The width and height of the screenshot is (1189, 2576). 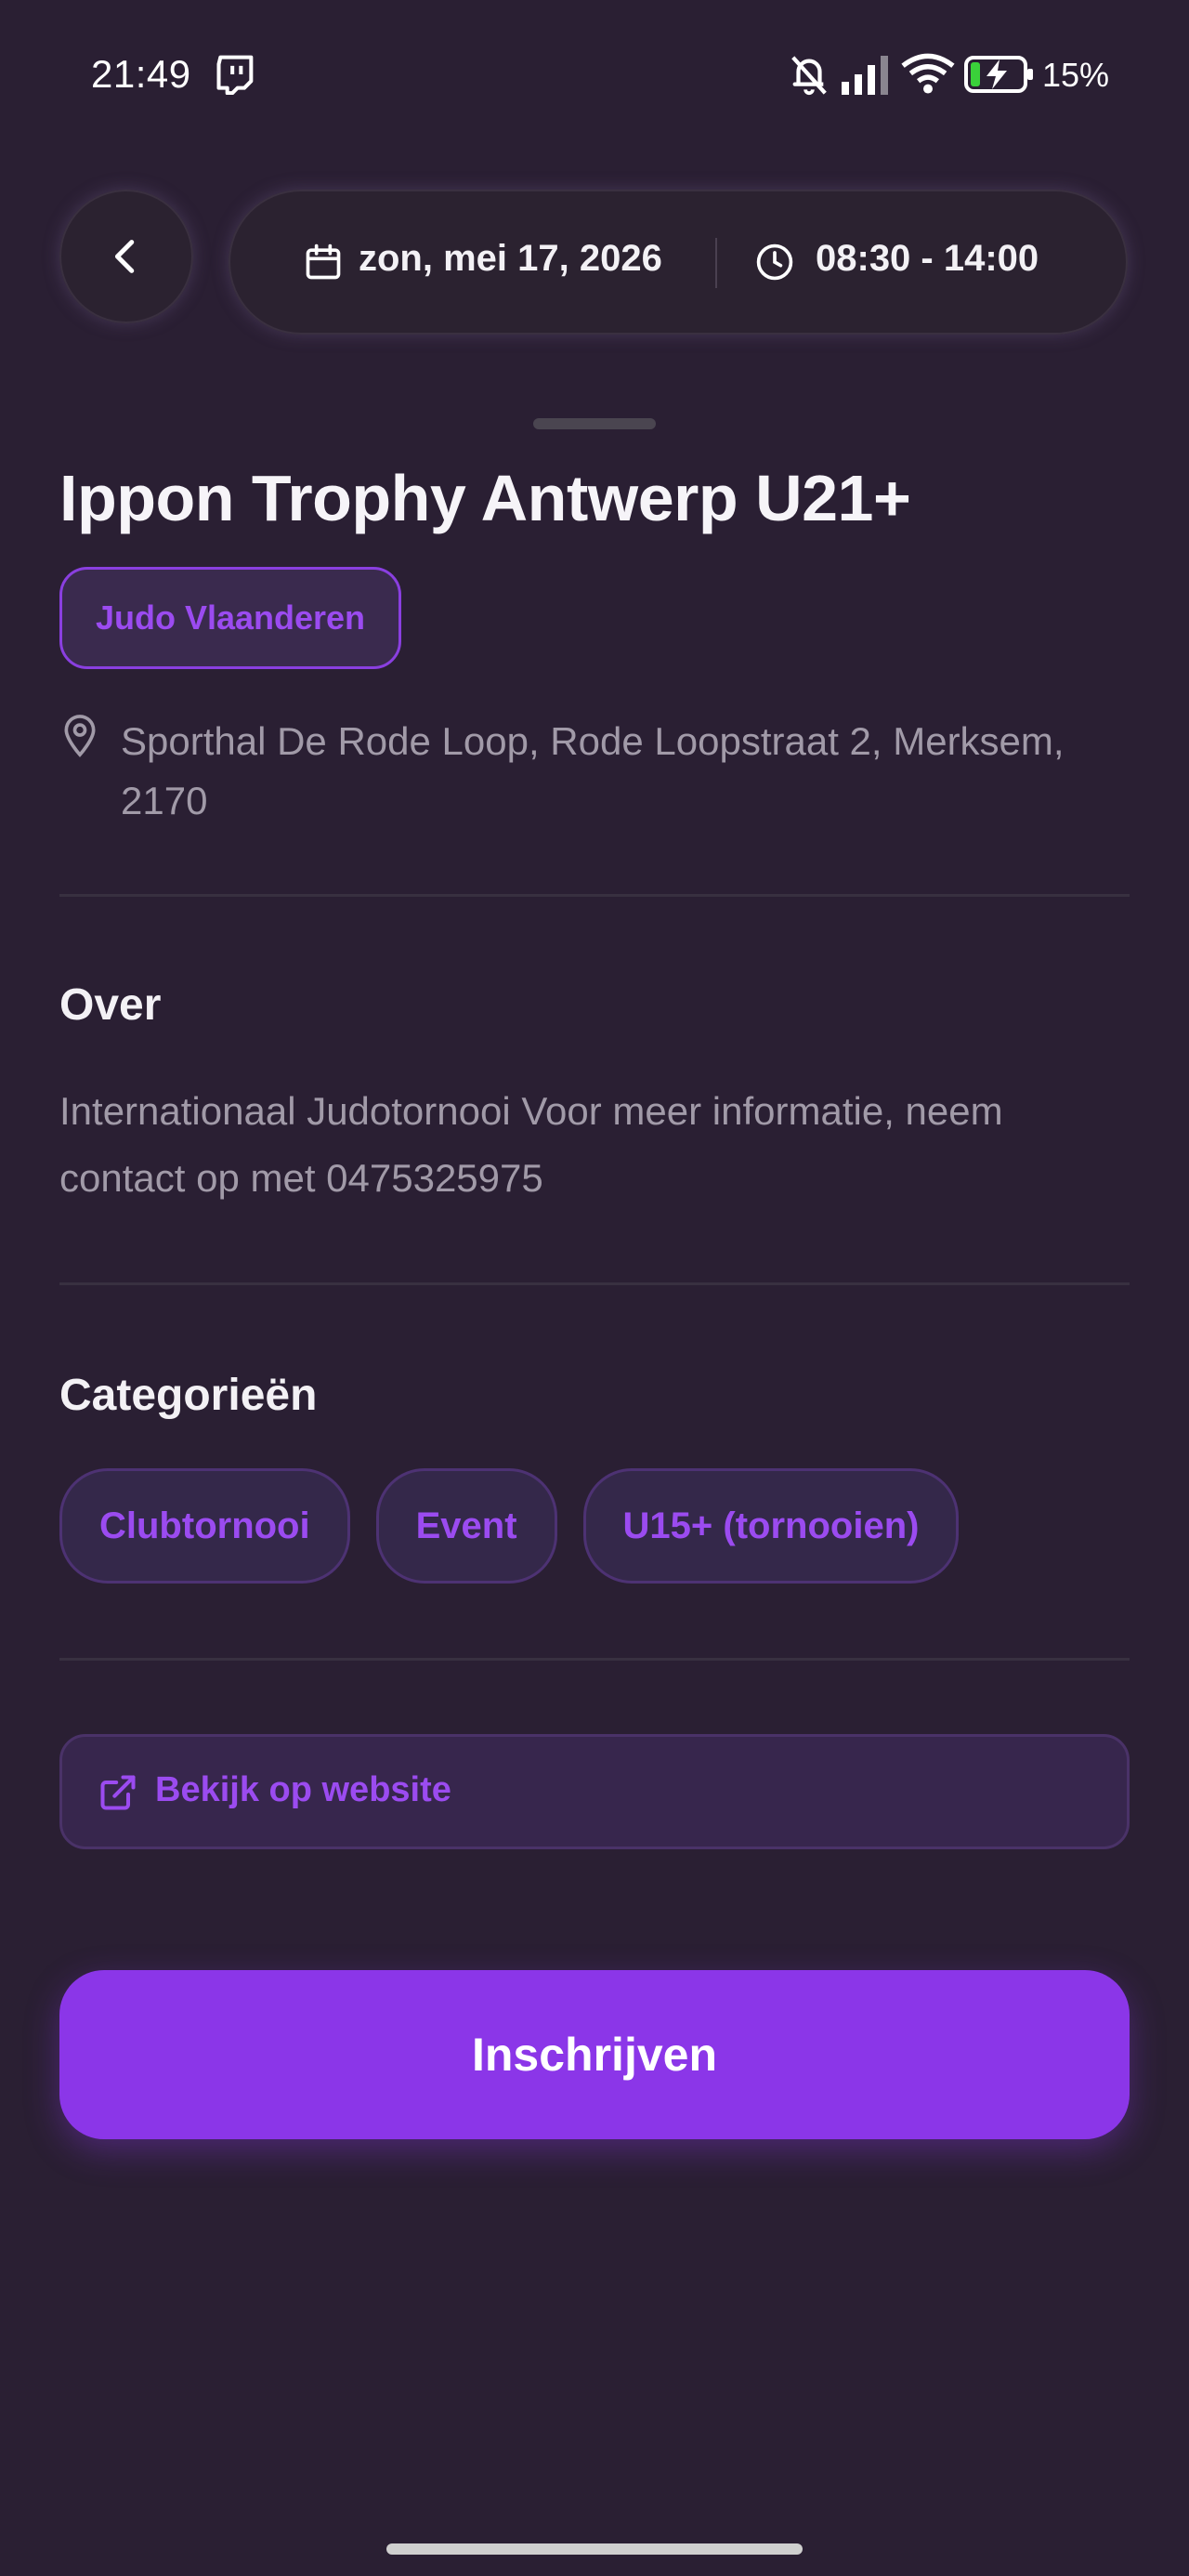 What do you see at coordinates (323, 261) in the screenshot?
I see `calendar-icon` at bounding box center [323, 261].